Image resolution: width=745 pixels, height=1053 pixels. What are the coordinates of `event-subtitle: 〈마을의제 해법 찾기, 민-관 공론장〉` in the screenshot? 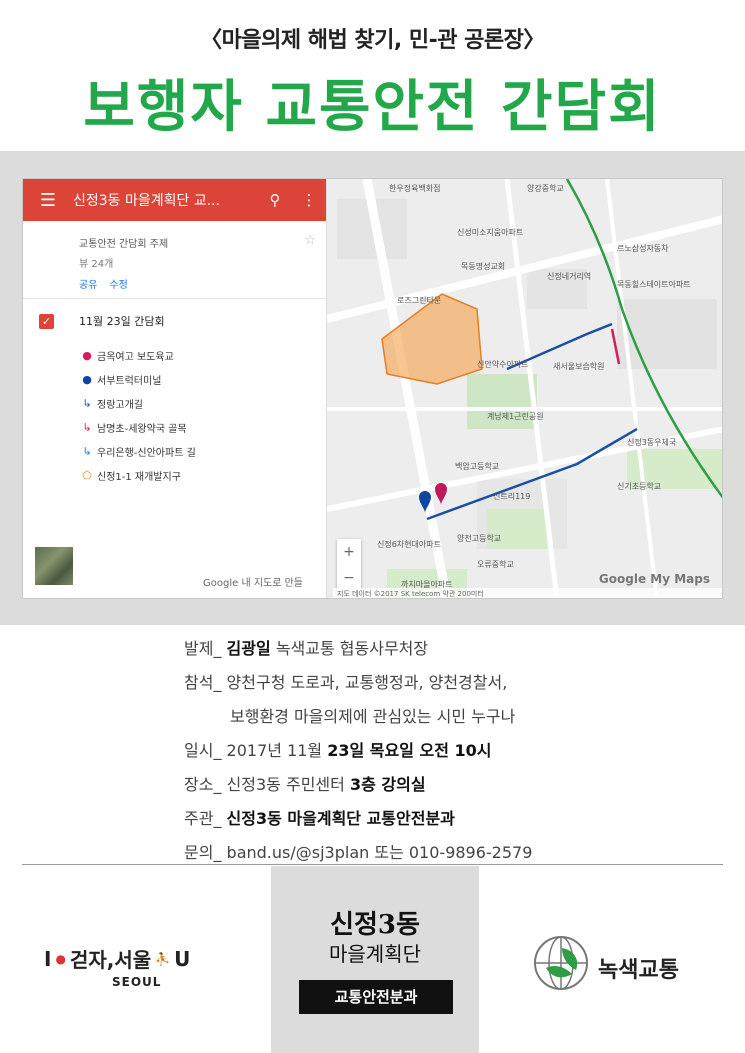 It's located at (372, 40).